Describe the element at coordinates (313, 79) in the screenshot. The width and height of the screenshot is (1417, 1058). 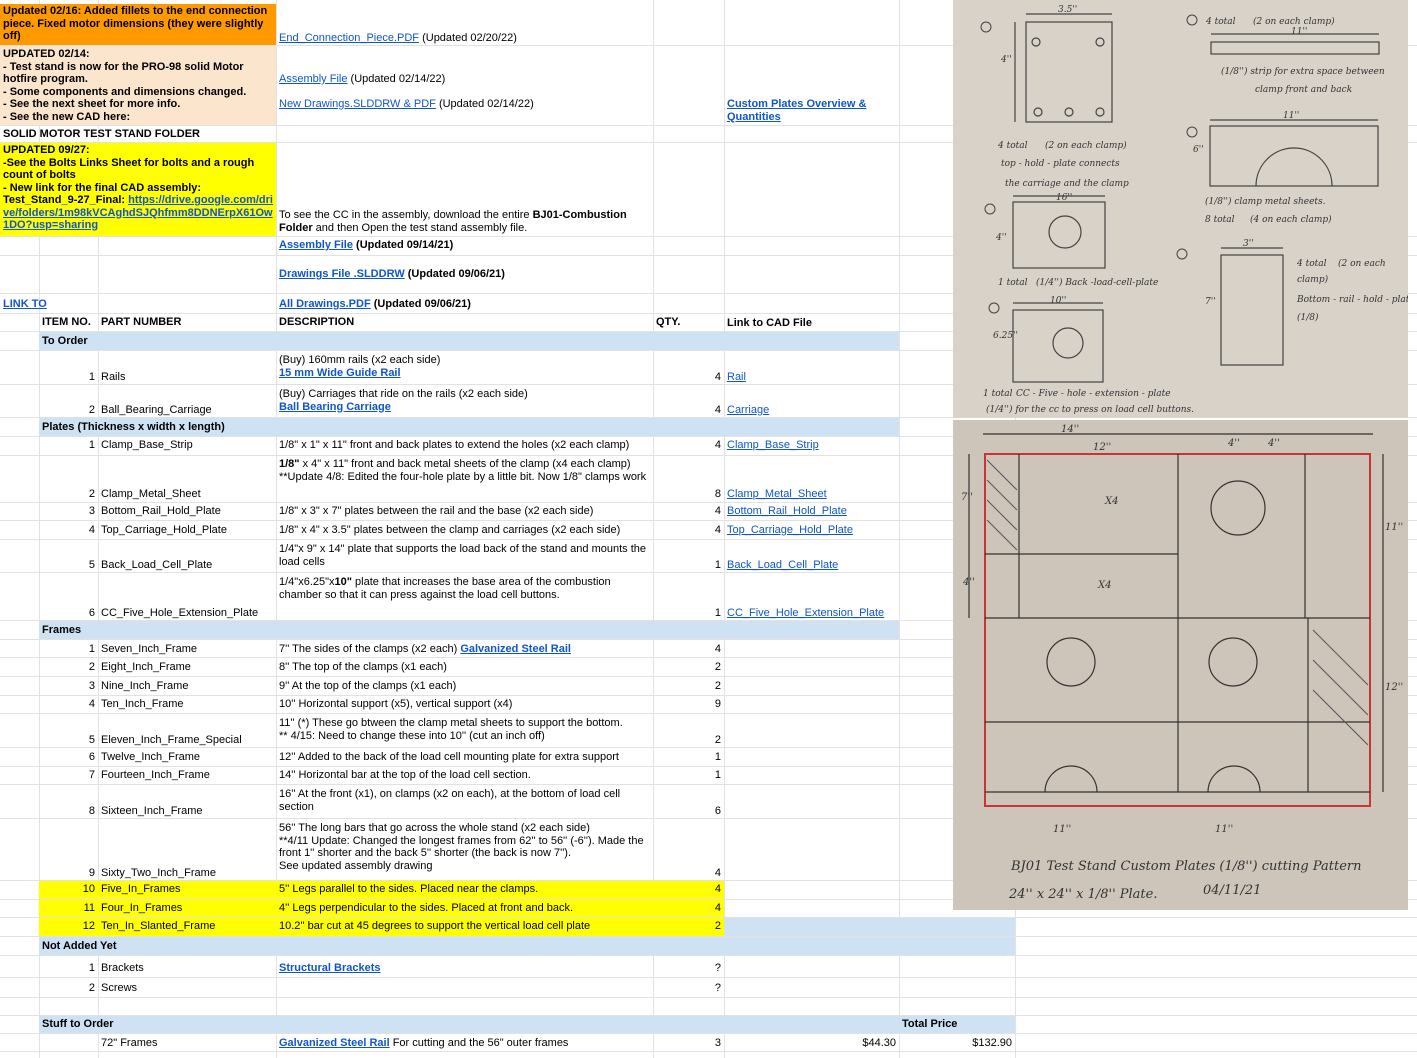
I see `assembly-0214-link: Assembly File` at that location.